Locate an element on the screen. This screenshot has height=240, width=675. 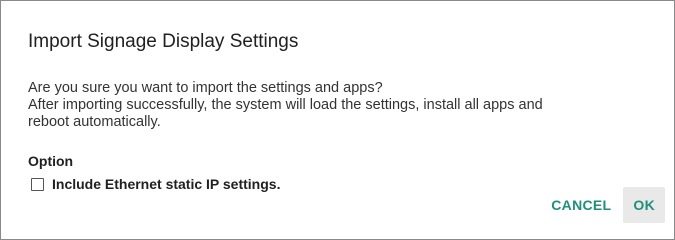
include-static-ip-option: Include Ethernet static IP settings. is located at coordinates (155, 184).